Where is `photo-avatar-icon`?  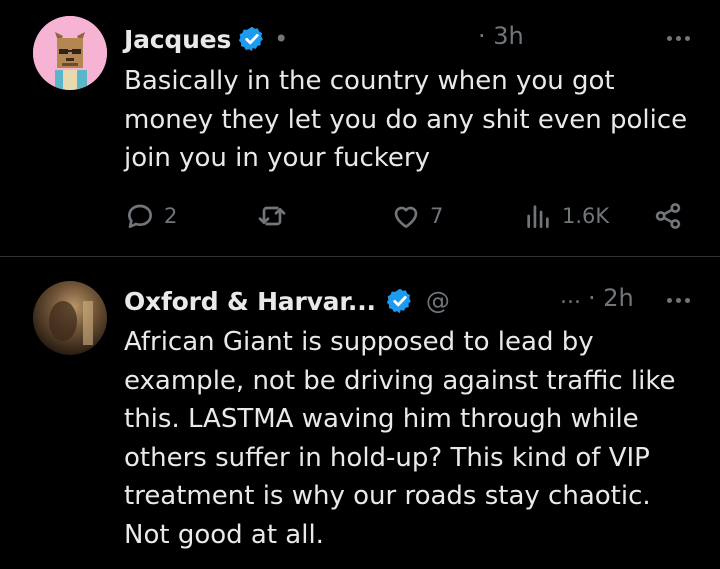
photo-avatar-icon is located at coordinates (70, 318).